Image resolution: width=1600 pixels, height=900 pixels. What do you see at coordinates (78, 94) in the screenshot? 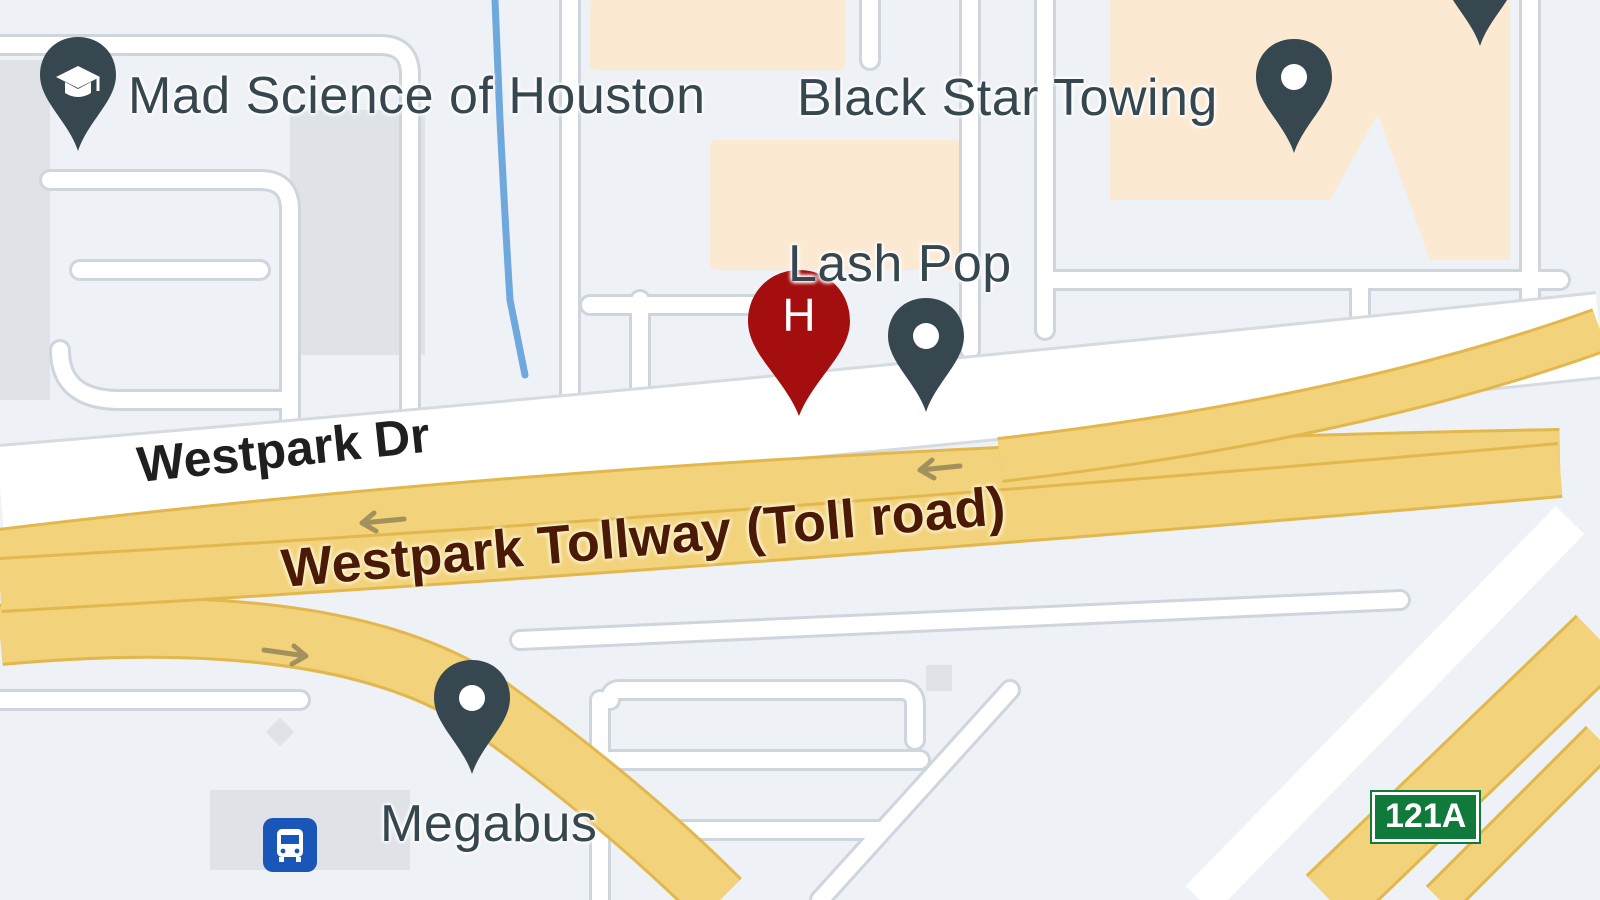
I see `school-icon` at bounding box center [78, 94].